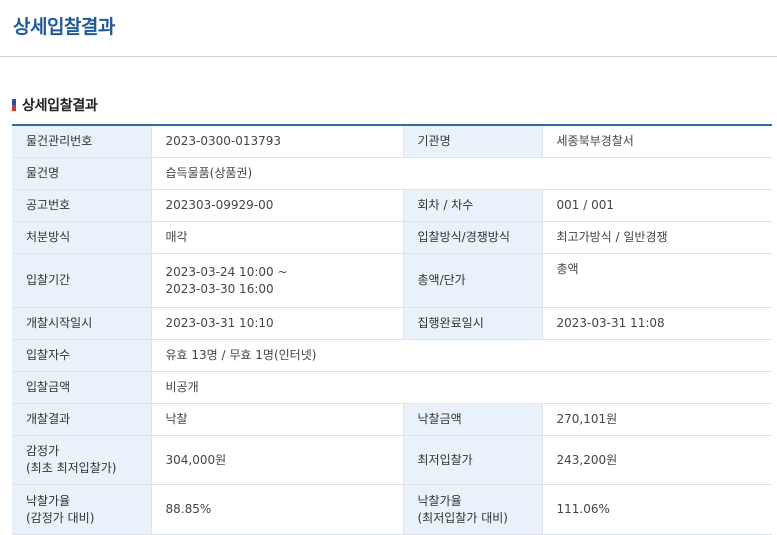  I want to click on value-winning-amount: 270,101원, so click(656, 419).